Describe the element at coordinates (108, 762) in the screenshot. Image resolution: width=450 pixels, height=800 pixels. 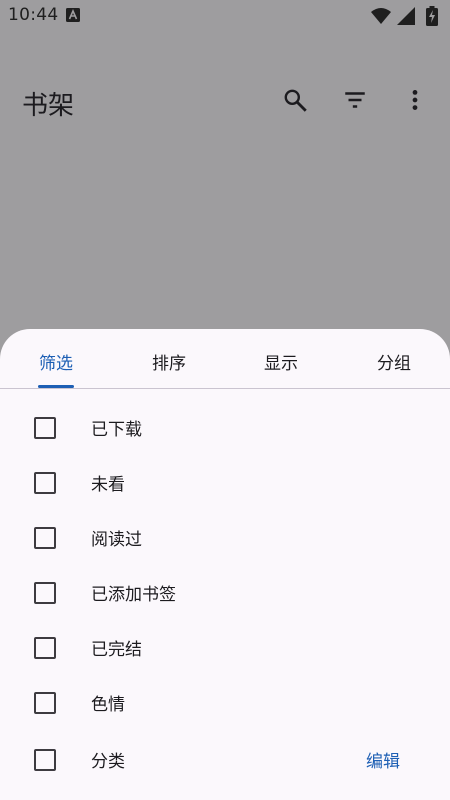
I see `filter-label: 分类` at that location.